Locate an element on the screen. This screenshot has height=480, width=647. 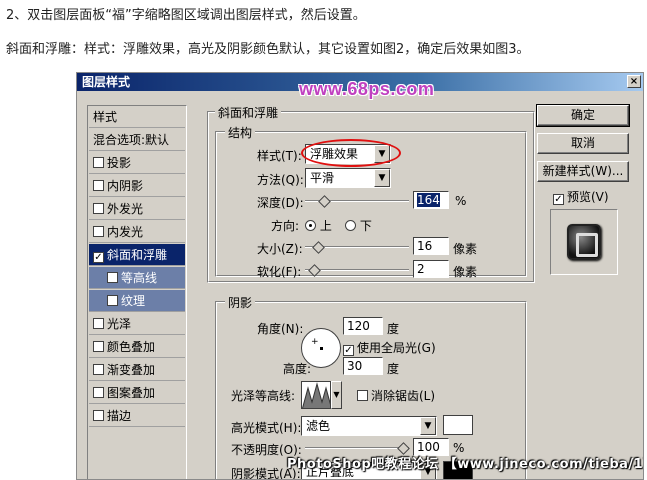
cancel-button: 取消 is located at coordinates (583, 143).